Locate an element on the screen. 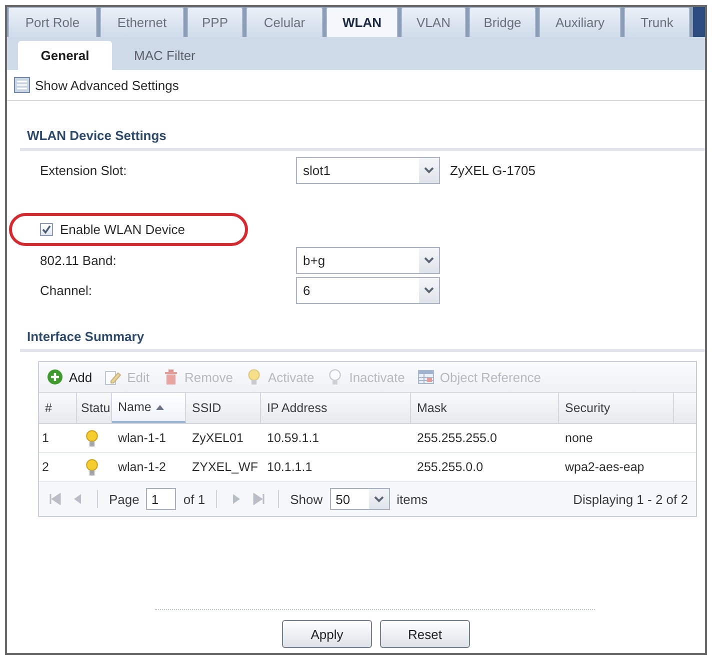 Image resolution: width=712 pixels, height=659 pixels. device-model-text: ZyXEL G-1705 is located at coordinates (493, 170).